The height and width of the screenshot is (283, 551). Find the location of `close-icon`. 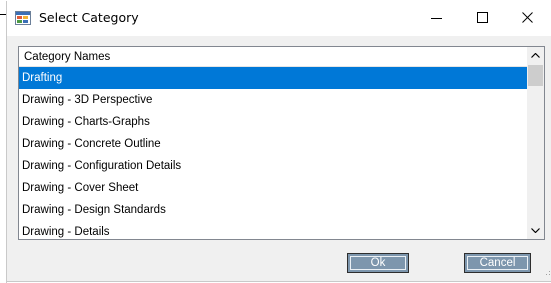

close-icon is located at coordinates (527, 17).